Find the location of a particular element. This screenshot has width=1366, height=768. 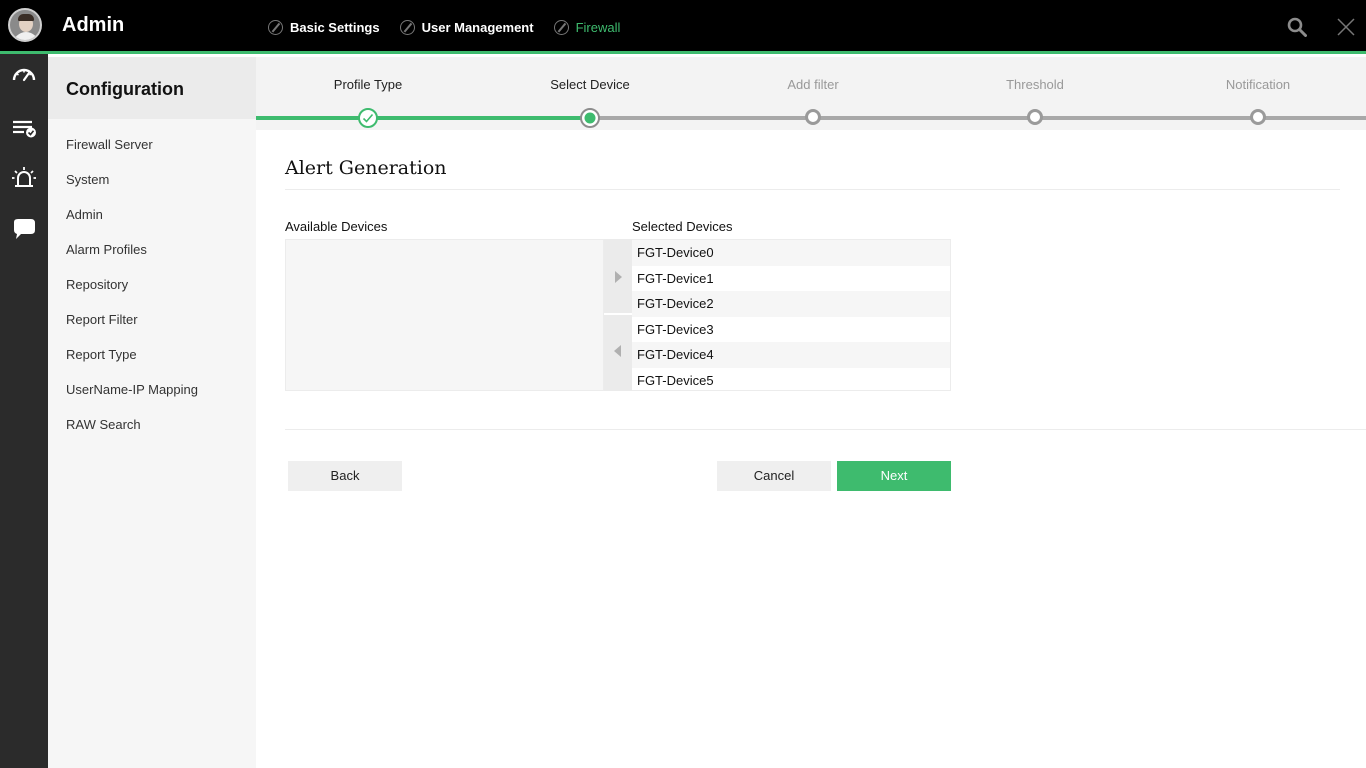

move-right-button is located at coordinates (618, 277).